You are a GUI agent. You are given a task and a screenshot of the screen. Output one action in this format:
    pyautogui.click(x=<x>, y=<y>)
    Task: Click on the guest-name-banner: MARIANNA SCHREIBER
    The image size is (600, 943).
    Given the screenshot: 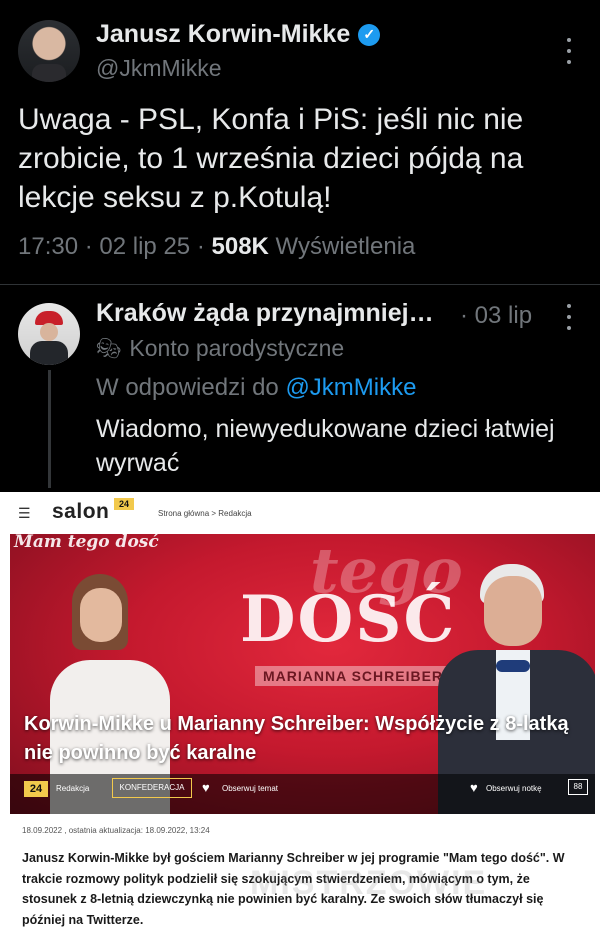 What is the action you would take?
    pyautogui.click(x=353, y=676)
    